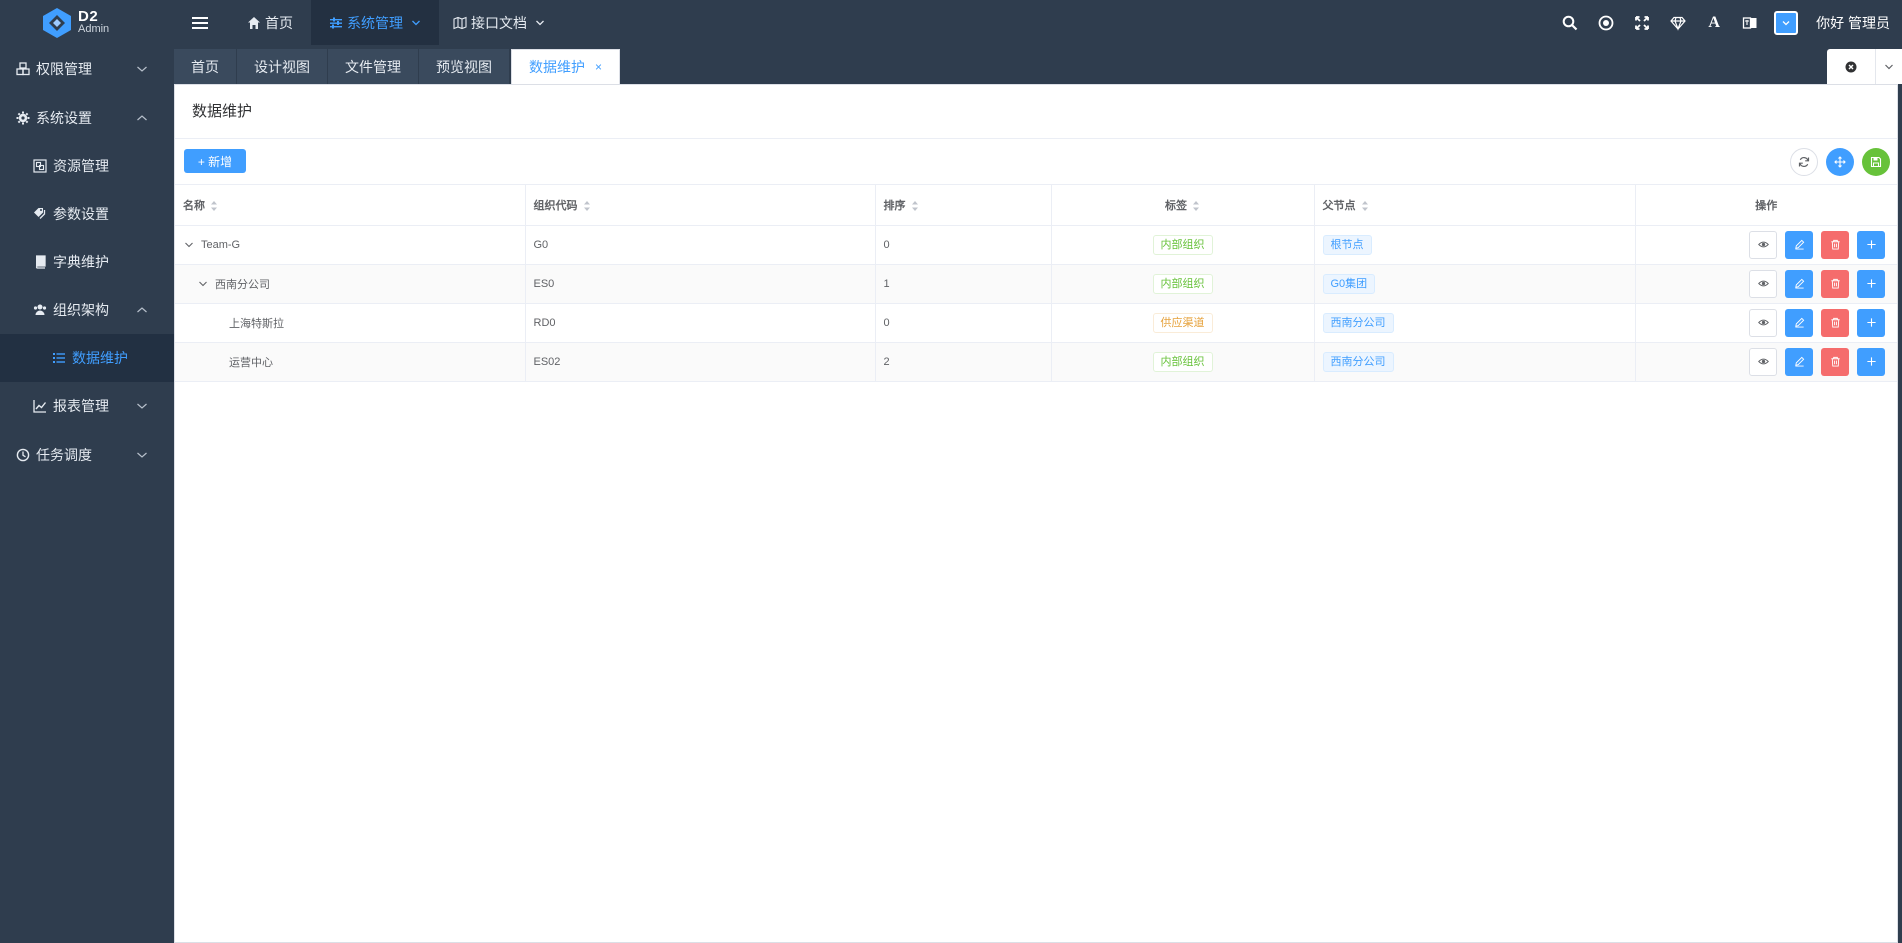  Describe the element at coordinates (1714, 22) in the screenshot. I see `font-size-button: A` at that location.